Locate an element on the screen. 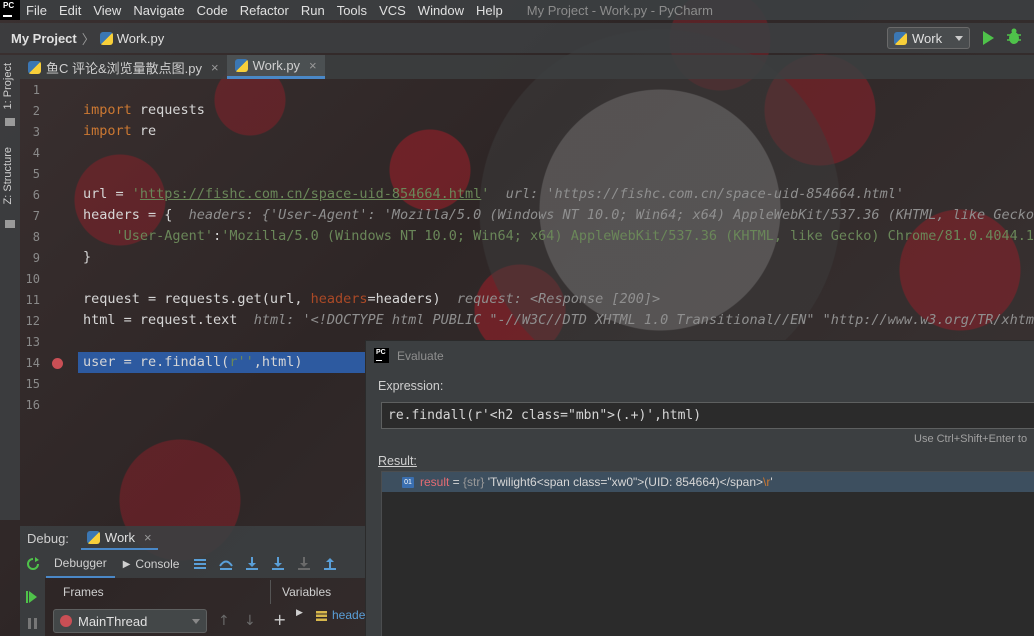  debug-label: Debug: is located at coordinates (48, 538).